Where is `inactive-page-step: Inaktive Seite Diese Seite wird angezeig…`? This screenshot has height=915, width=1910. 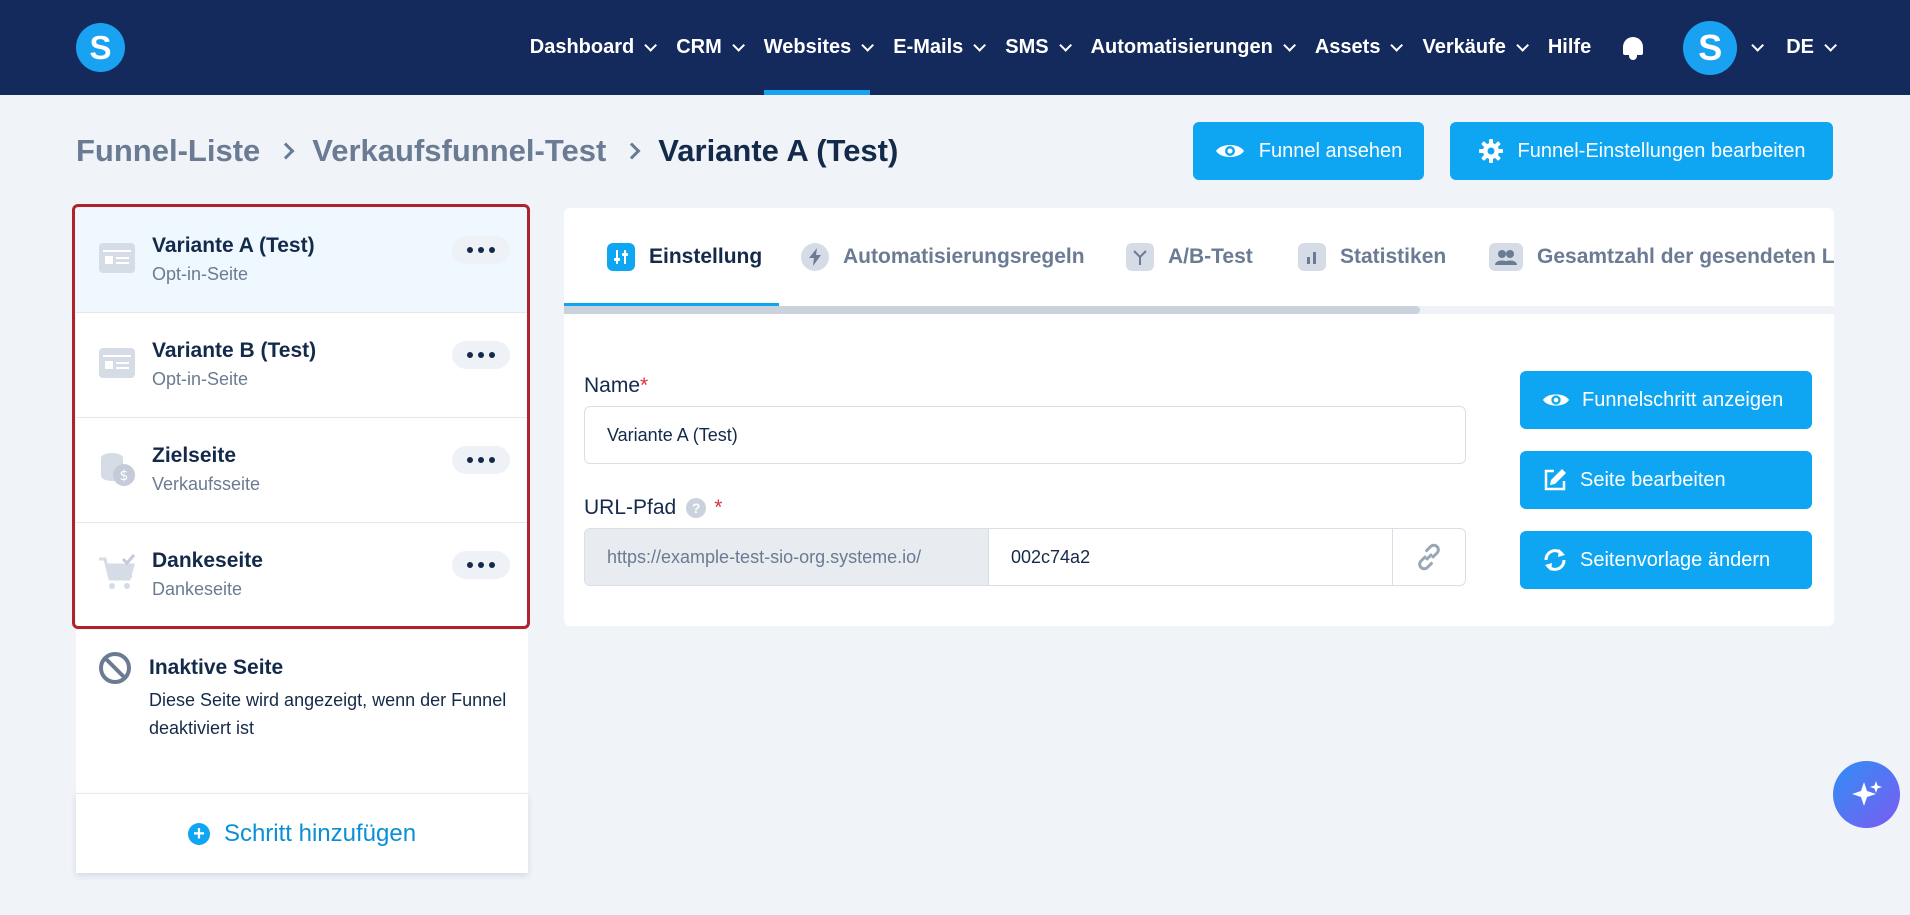 inactive-page-step: Inaktive Seite Diese Seite wird angezeig… is located at coordinates (302, 711).